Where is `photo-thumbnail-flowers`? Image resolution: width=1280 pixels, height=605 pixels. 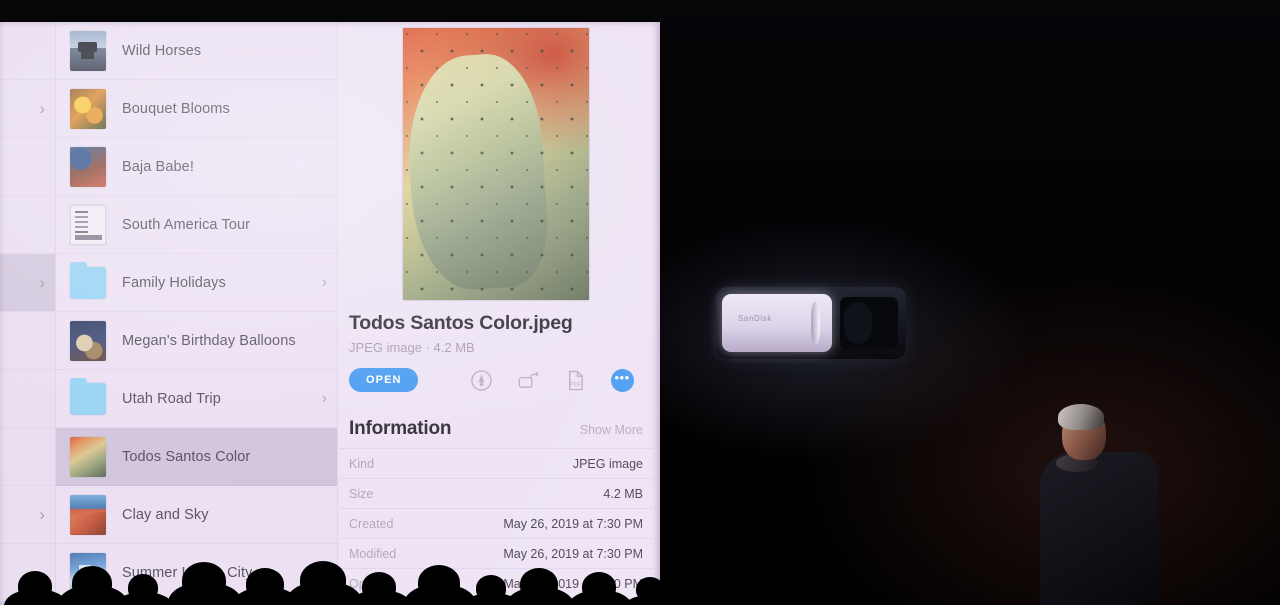
photo-thumbnail-flowers is located at coordinates (88, 108).